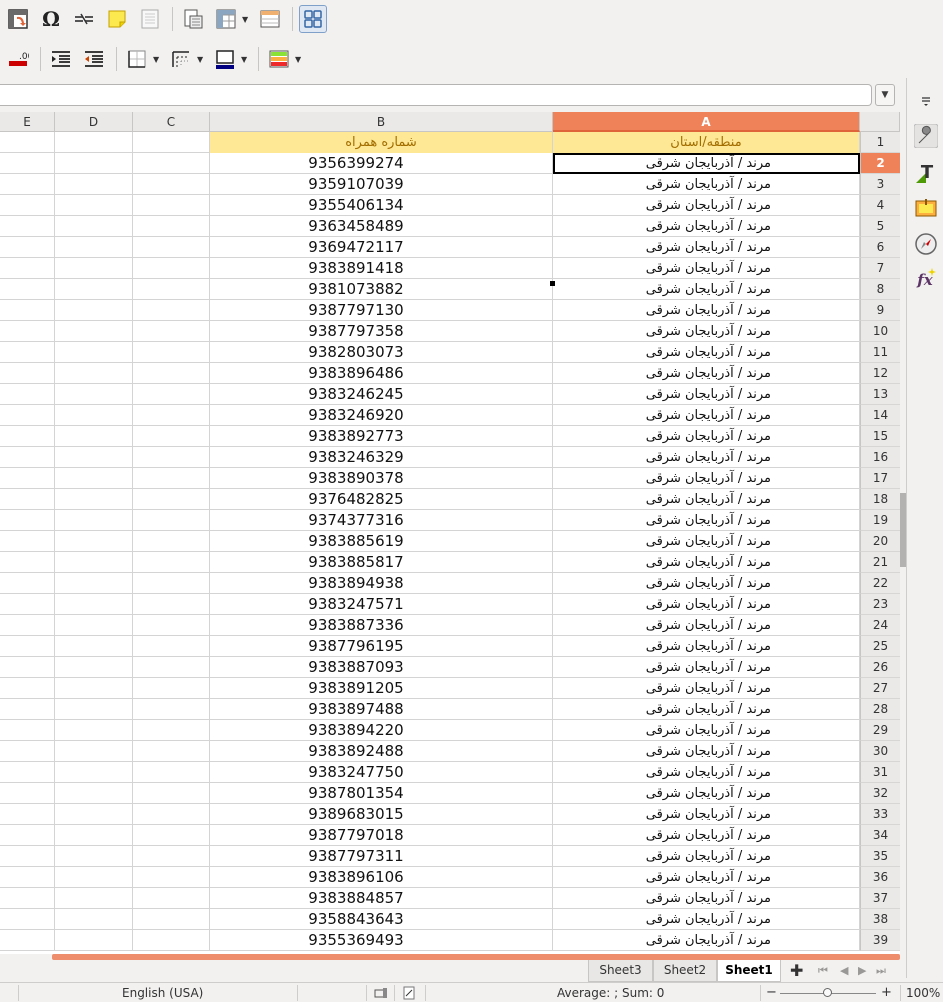 The image size is (943, 1002). What do you see at coordinates (926, 208) in the screenshot?
I see `gallery-icon` at bounding box center [926, 208].